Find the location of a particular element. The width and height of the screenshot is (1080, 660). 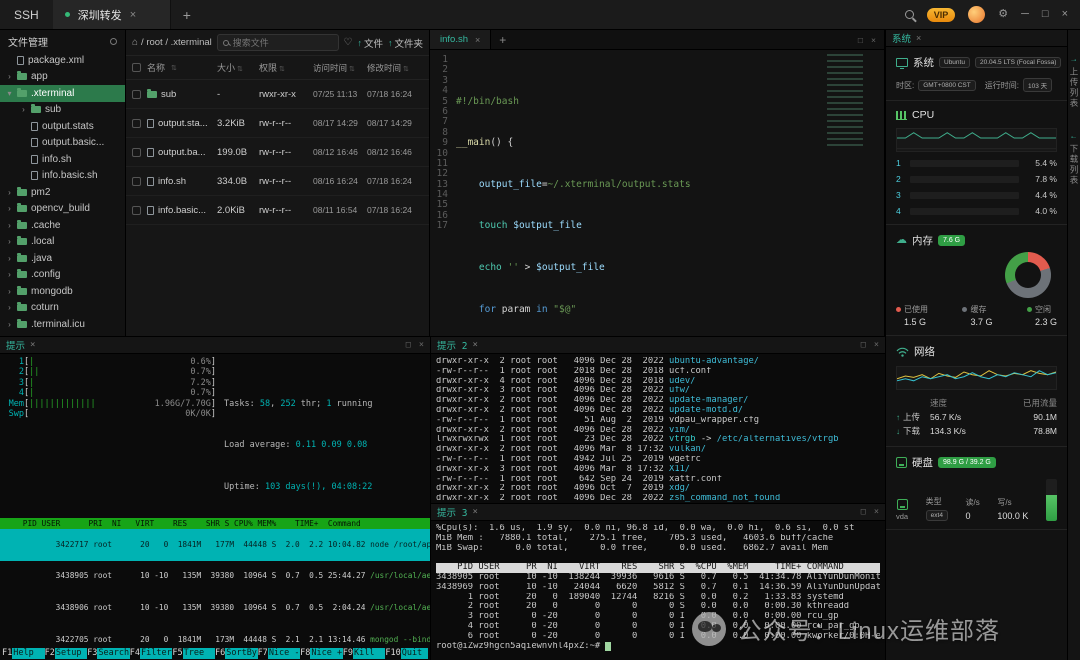

close-window-button: × is located at coordinates (1065, 14).